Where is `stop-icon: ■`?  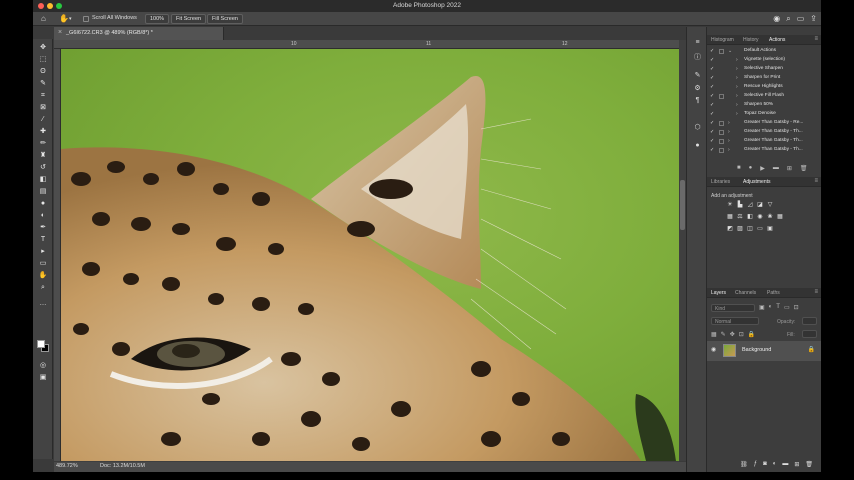
stop-icon: ■ is located at coordinates (739, 168).